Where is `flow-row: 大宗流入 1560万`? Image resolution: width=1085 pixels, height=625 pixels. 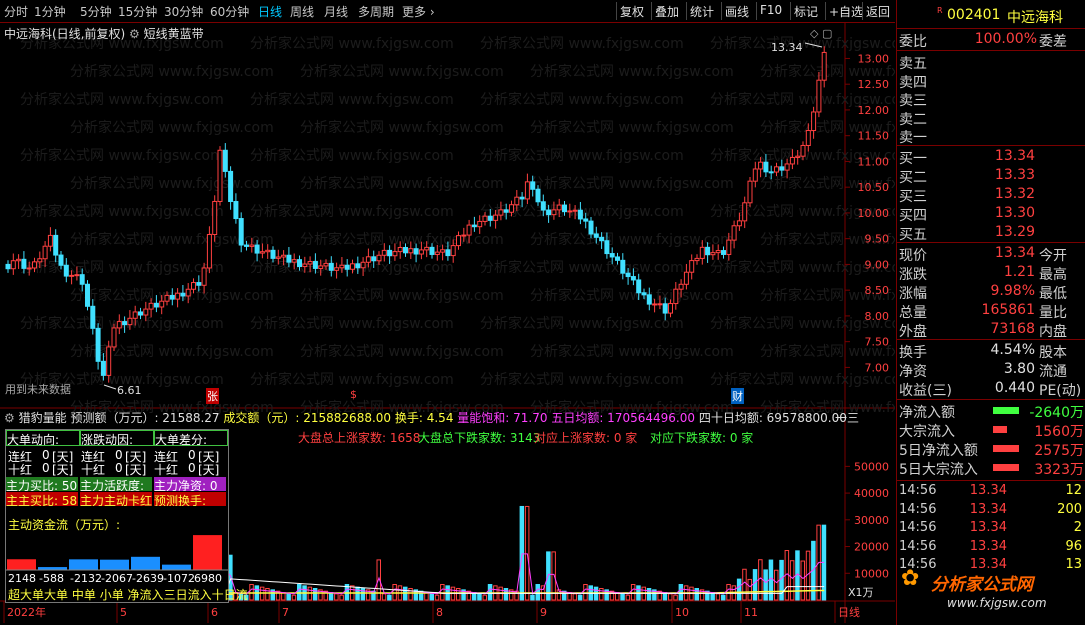
flow-row: 大宗流入 1560万 is located at coordinates (991, 430).